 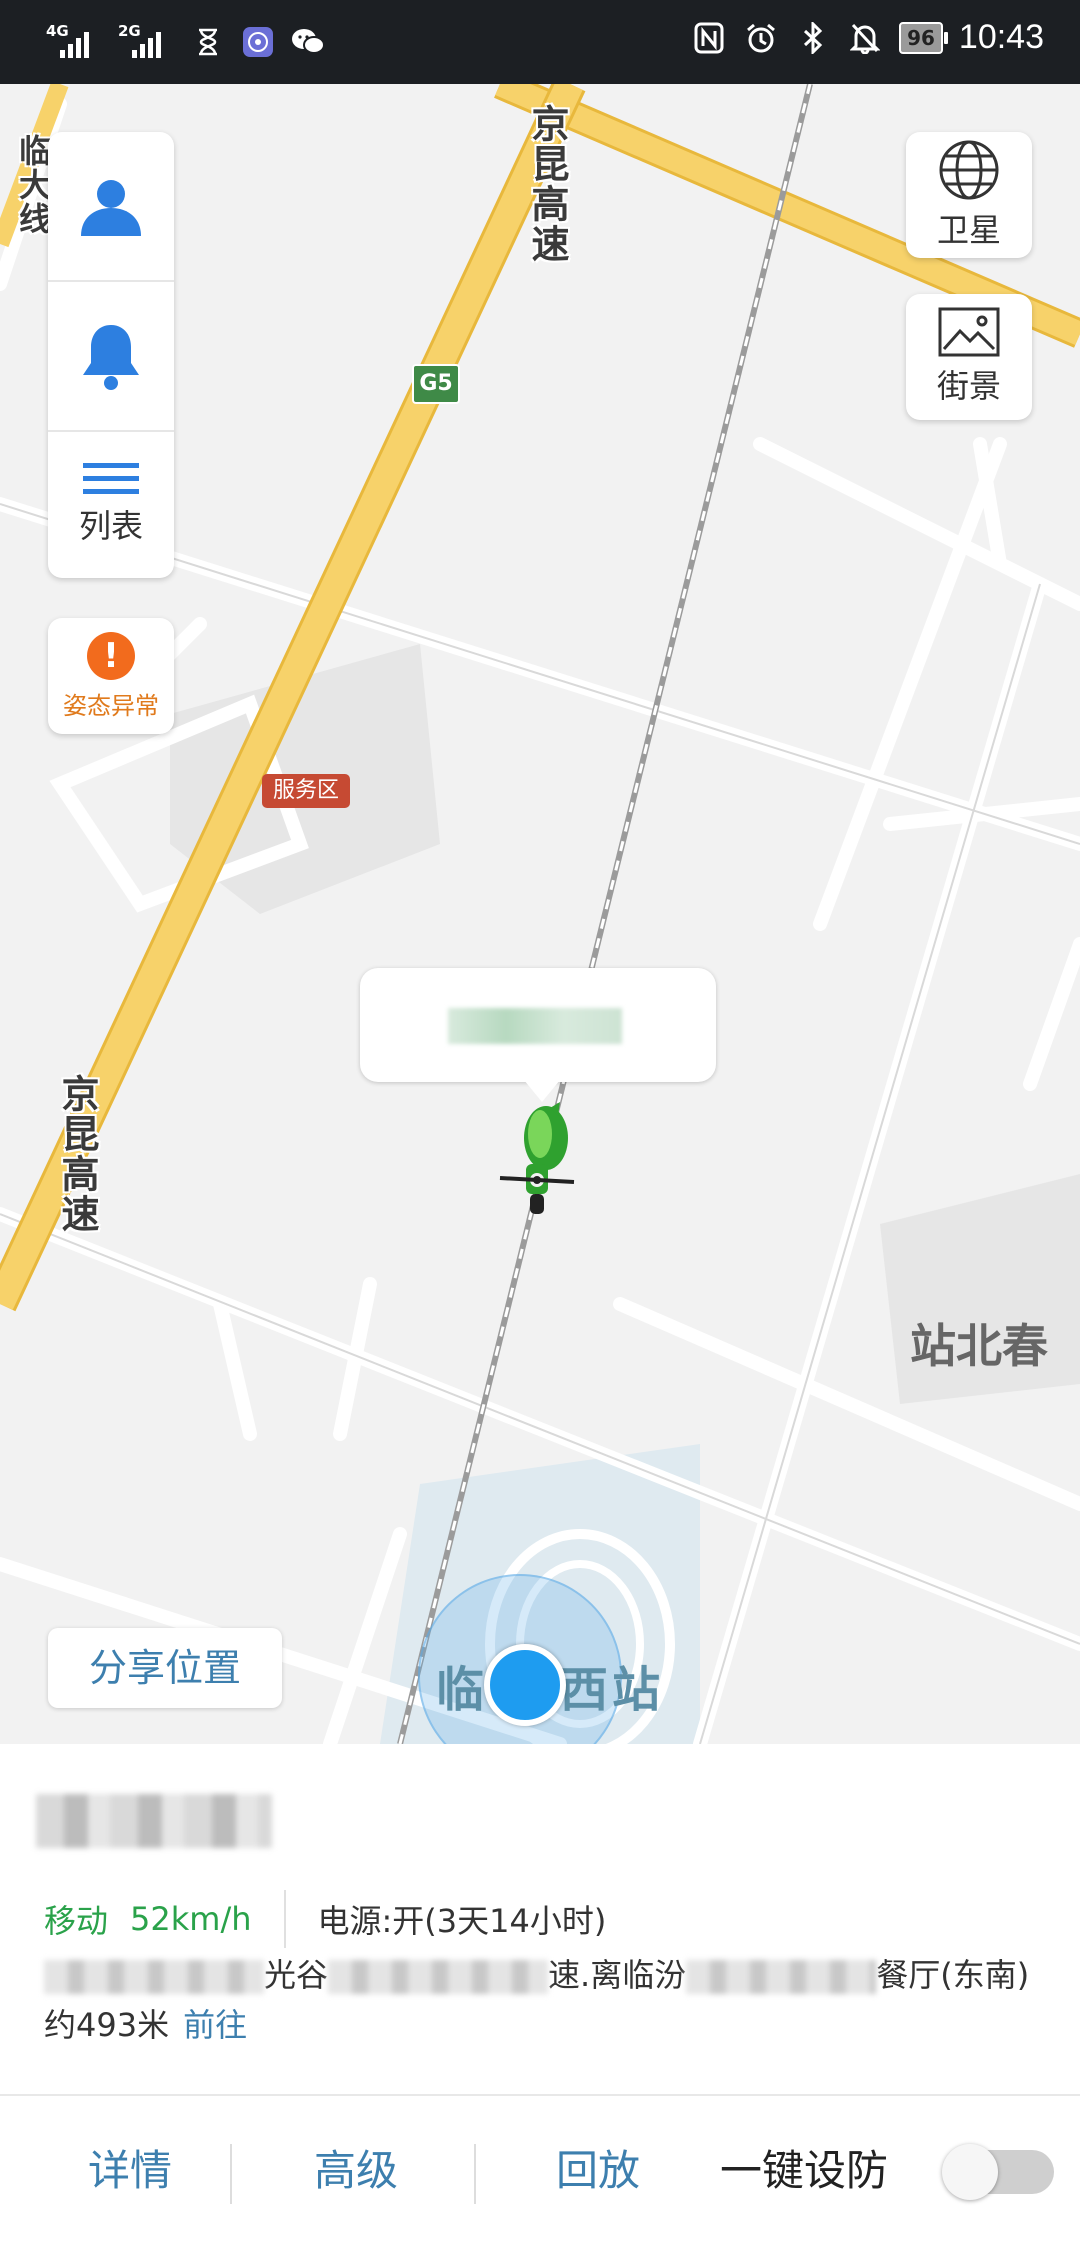 What do you see at coordinates (296, 1975) in the screenshot?
I see `address-part-1: 光谷` at bounding box center [296, 1975].